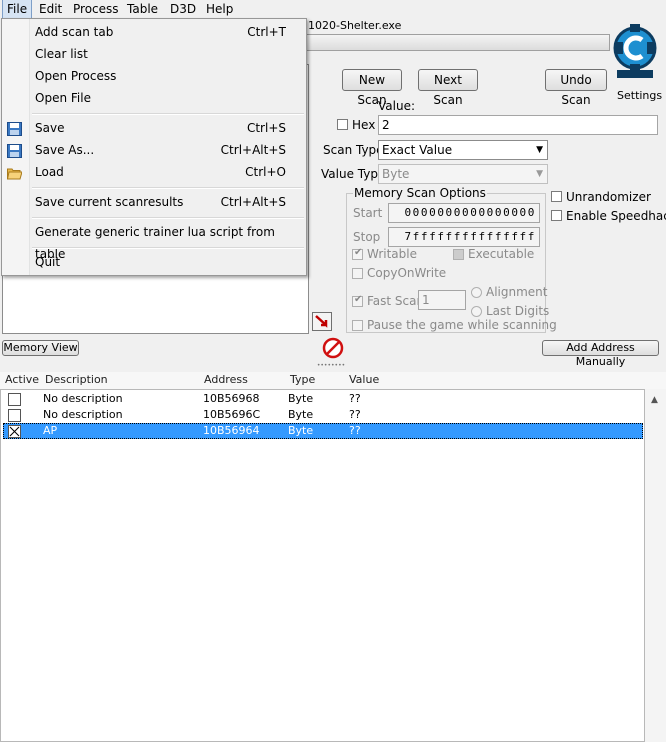  I want to click on fast-scan-label: Fast Scan, so click(396, 301).